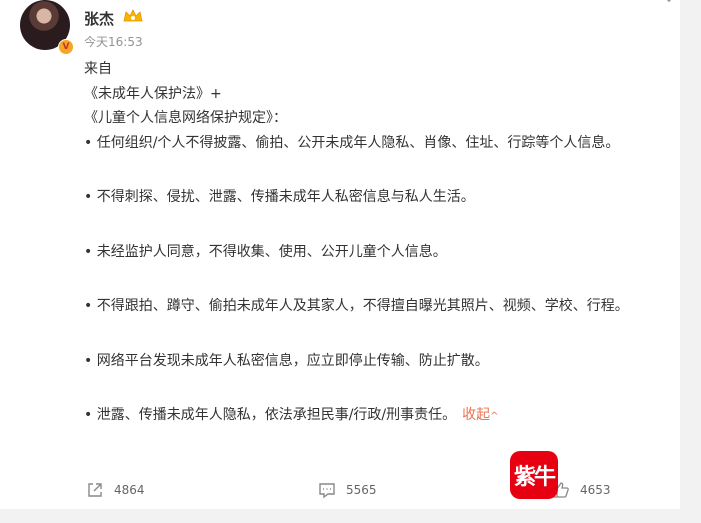  I want to click on content-bullet: • 未经监护人同意，不得收集、使用、公开儿童个人信息。, so click(265, 251).